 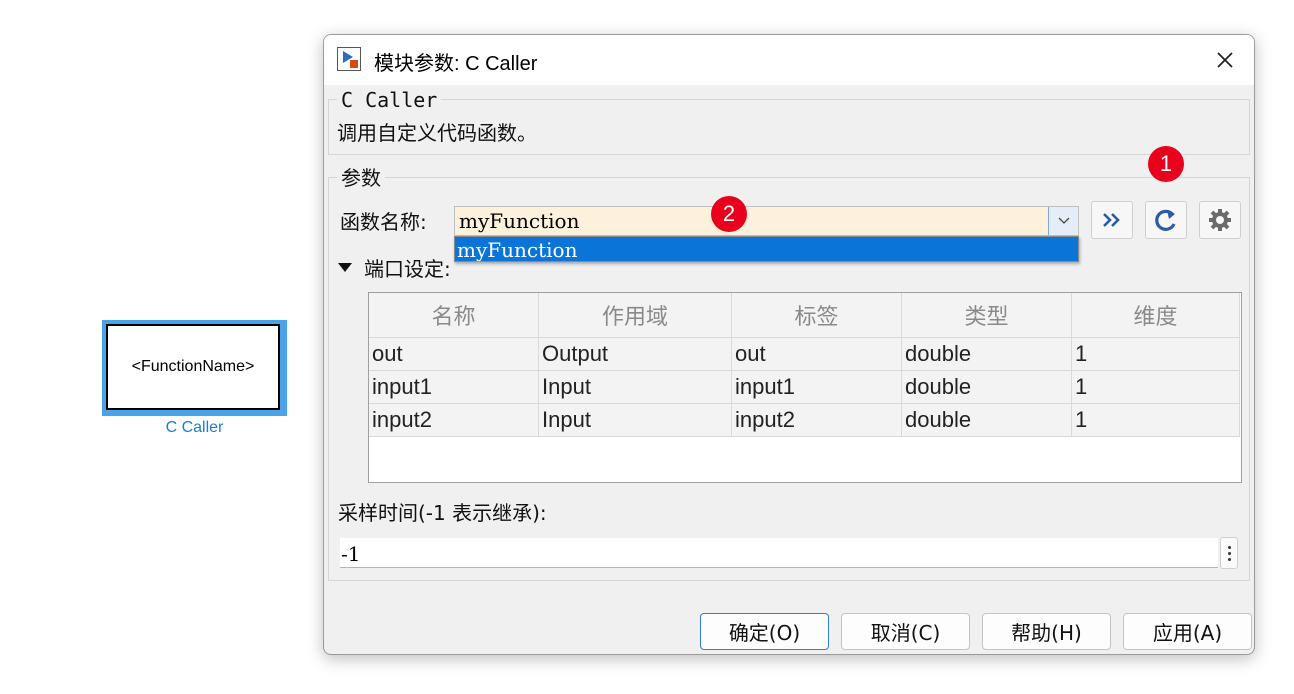 What do you see at coordinates (456, 64) in the screenshot?
I see `dialog-title: 模块参数: C Caller` at bounding box center [456, 64].